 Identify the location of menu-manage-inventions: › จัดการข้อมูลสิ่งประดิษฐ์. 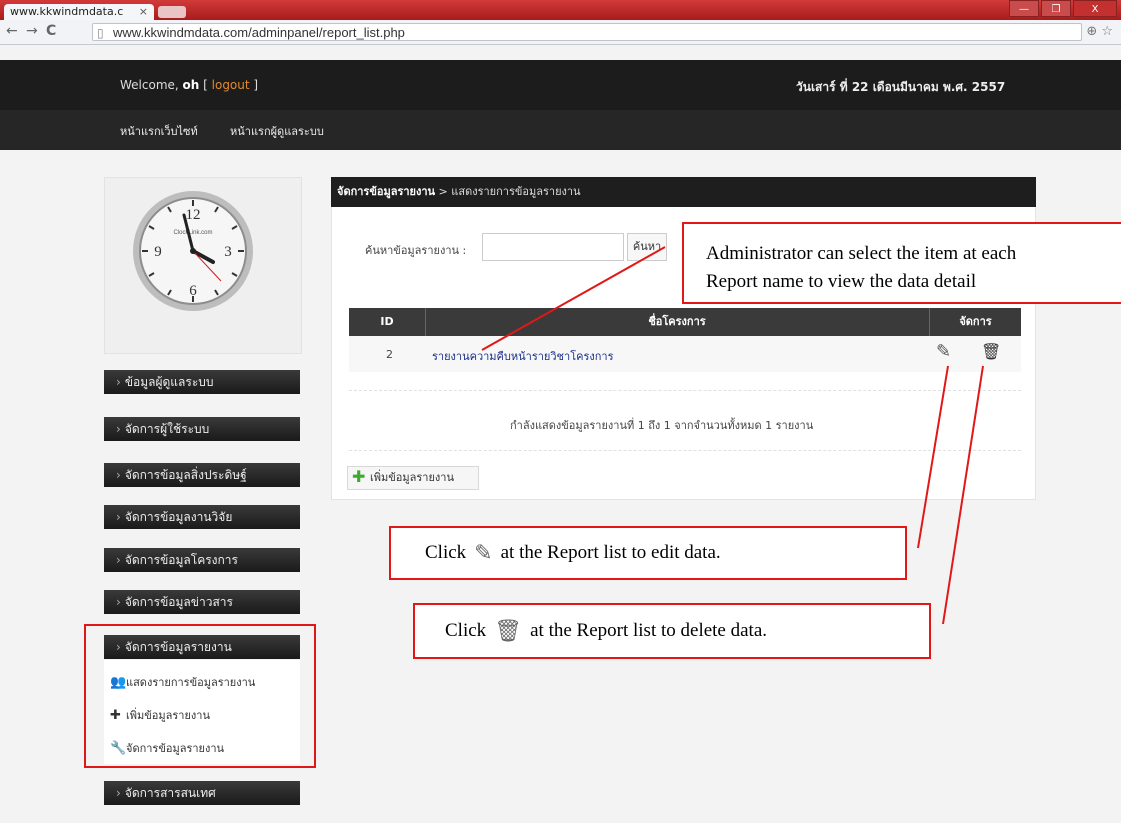
(202, 475).